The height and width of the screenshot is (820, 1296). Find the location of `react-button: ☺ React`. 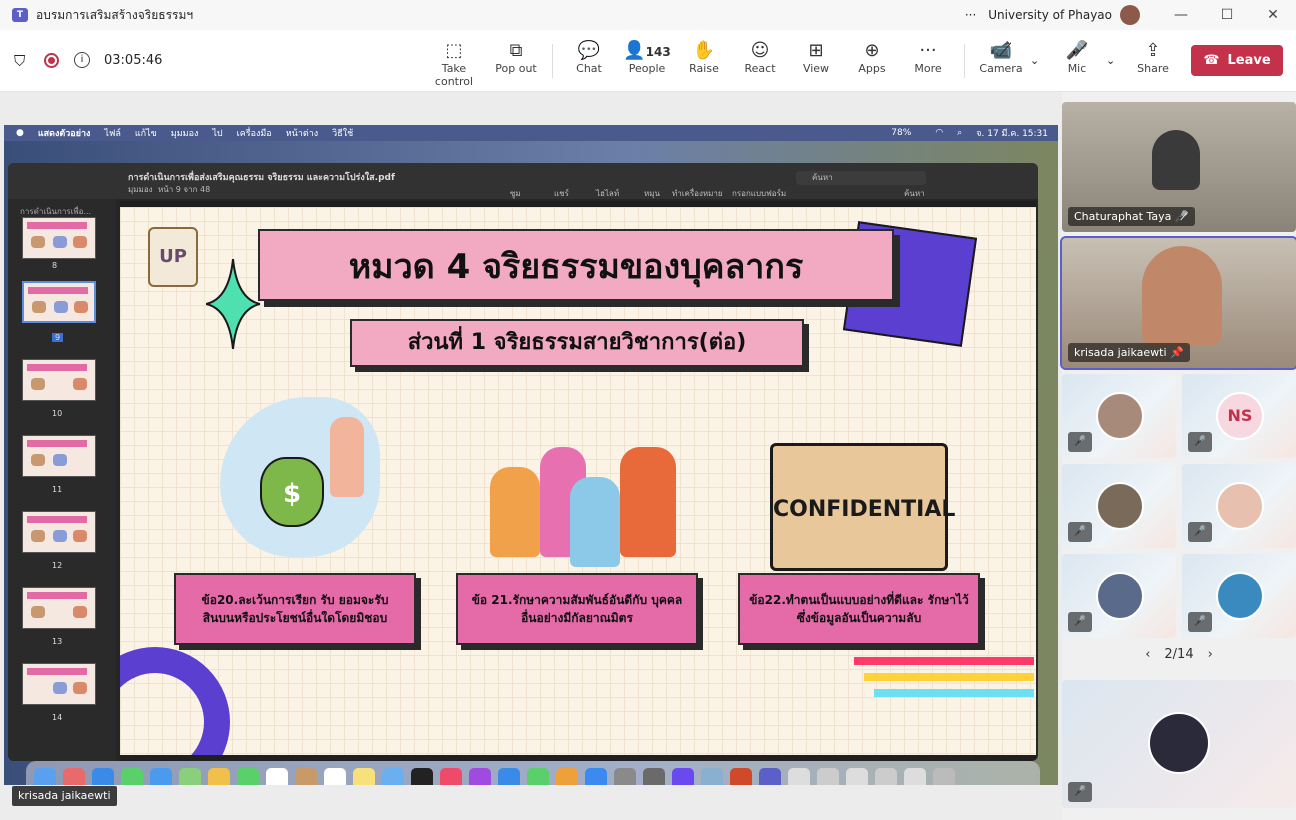

react-button: ☺ React is located at coordinates (760, 57).